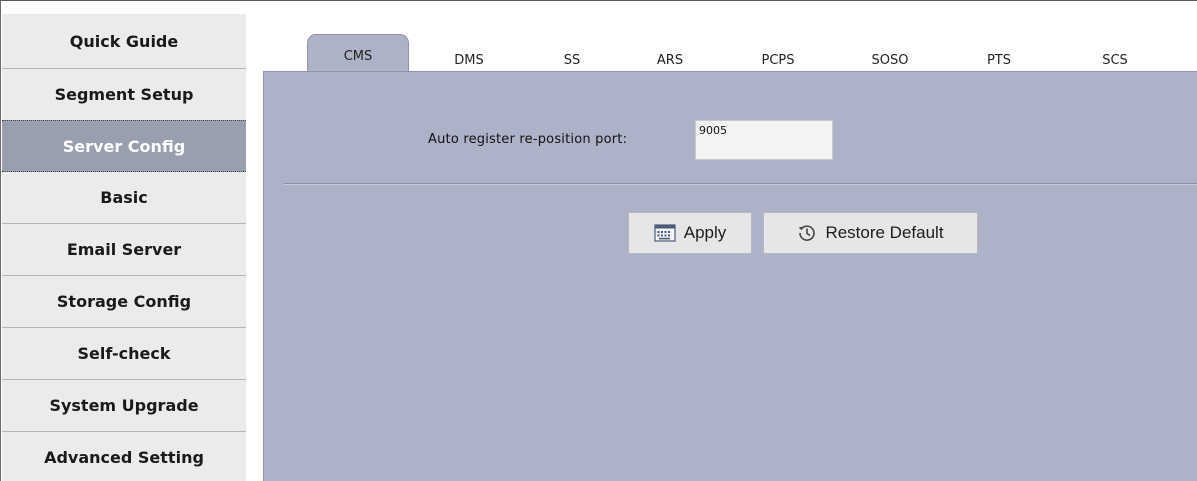  What do you see at coordinates (884, 232) in the screenshot?
I see `restore-default-label: Restore Default` at bounding box center [884, 232].